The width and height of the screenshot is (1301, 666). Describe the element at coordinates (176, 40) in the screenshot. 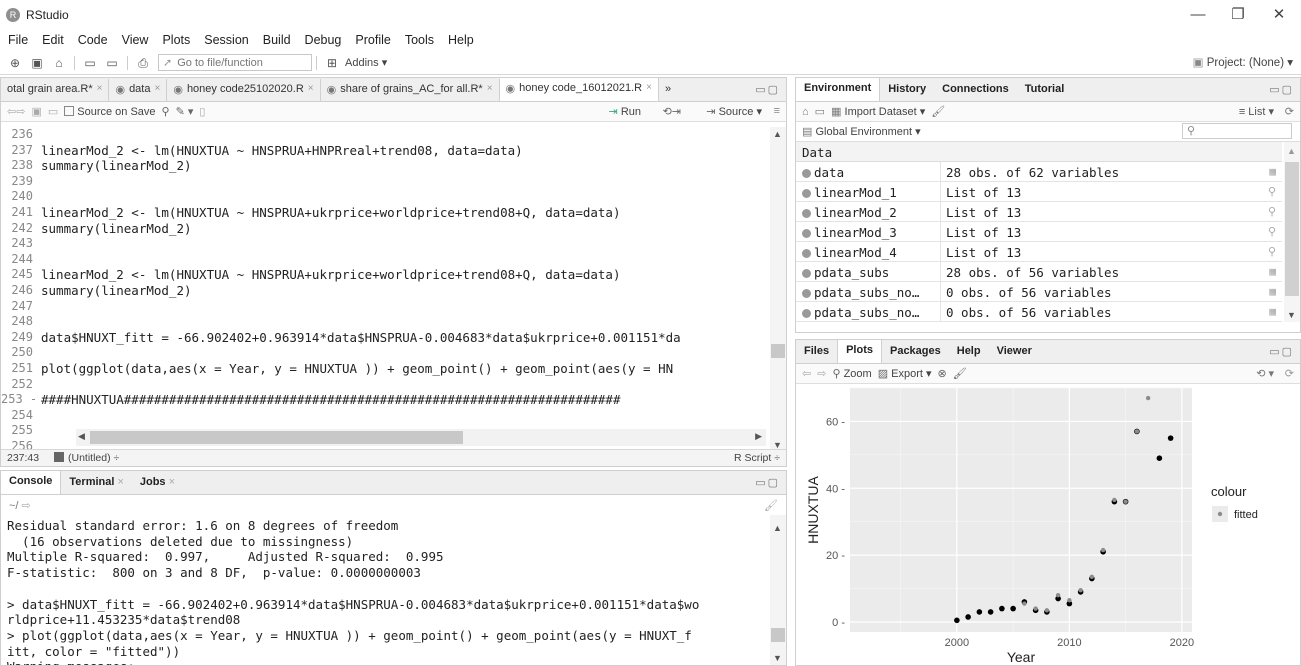

I see `menu-plots: Plots` at that location.